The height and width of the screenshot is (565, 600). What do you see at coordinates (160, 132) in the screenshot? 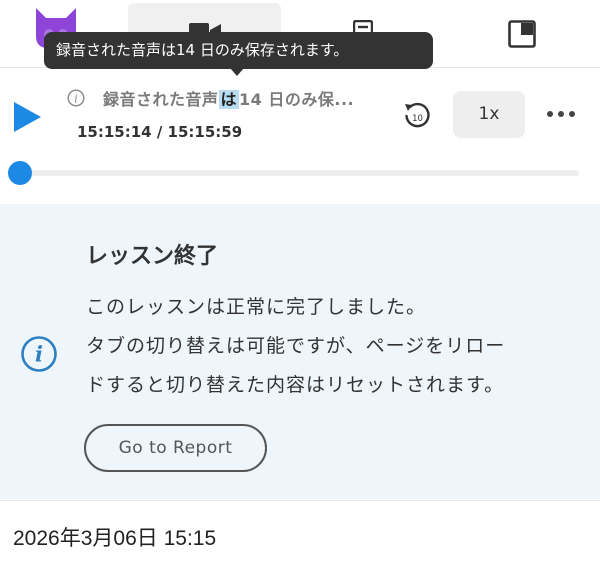
I see `playback-time: 15:15:14 / 15:15:59` at bounding box center [160, 132].